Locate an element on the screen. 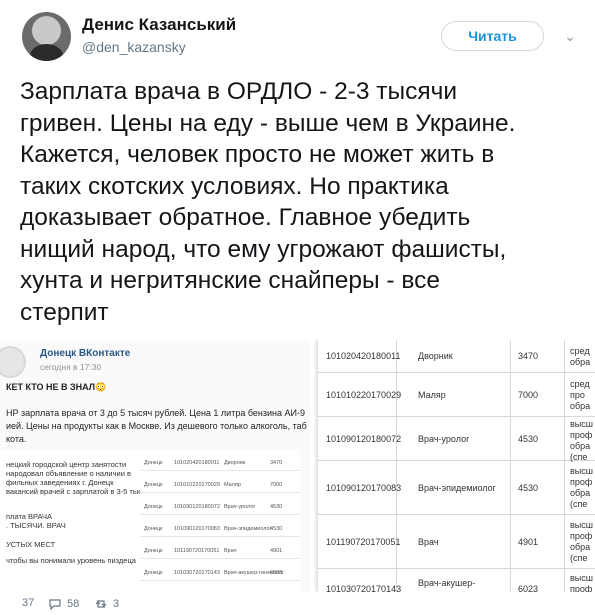 This screenshot has height=615, width=595. vacancy-code: 101010220170029 is located at coordinates (364, 394).